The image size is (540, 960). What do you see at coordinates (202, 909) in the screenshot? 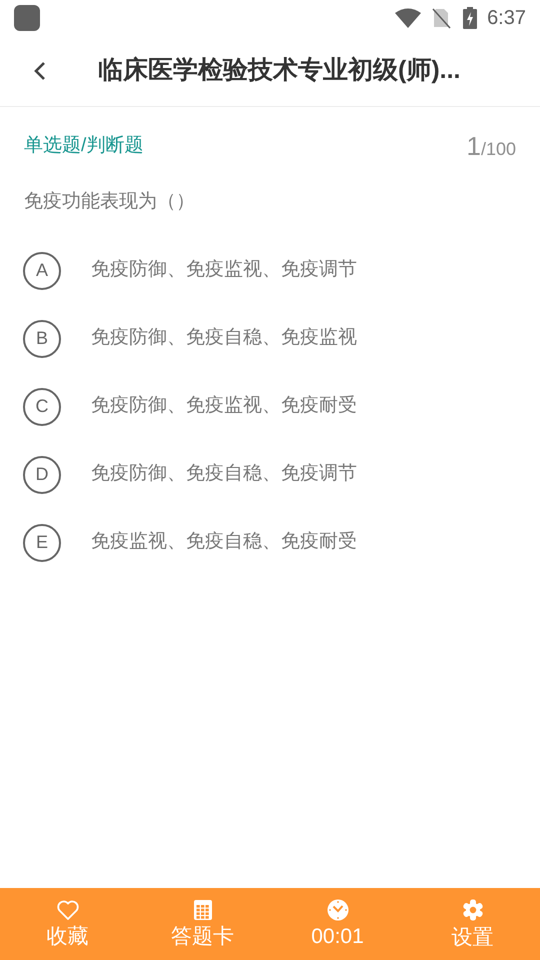
I see `grid-icon` at bounding box center [202, 909].